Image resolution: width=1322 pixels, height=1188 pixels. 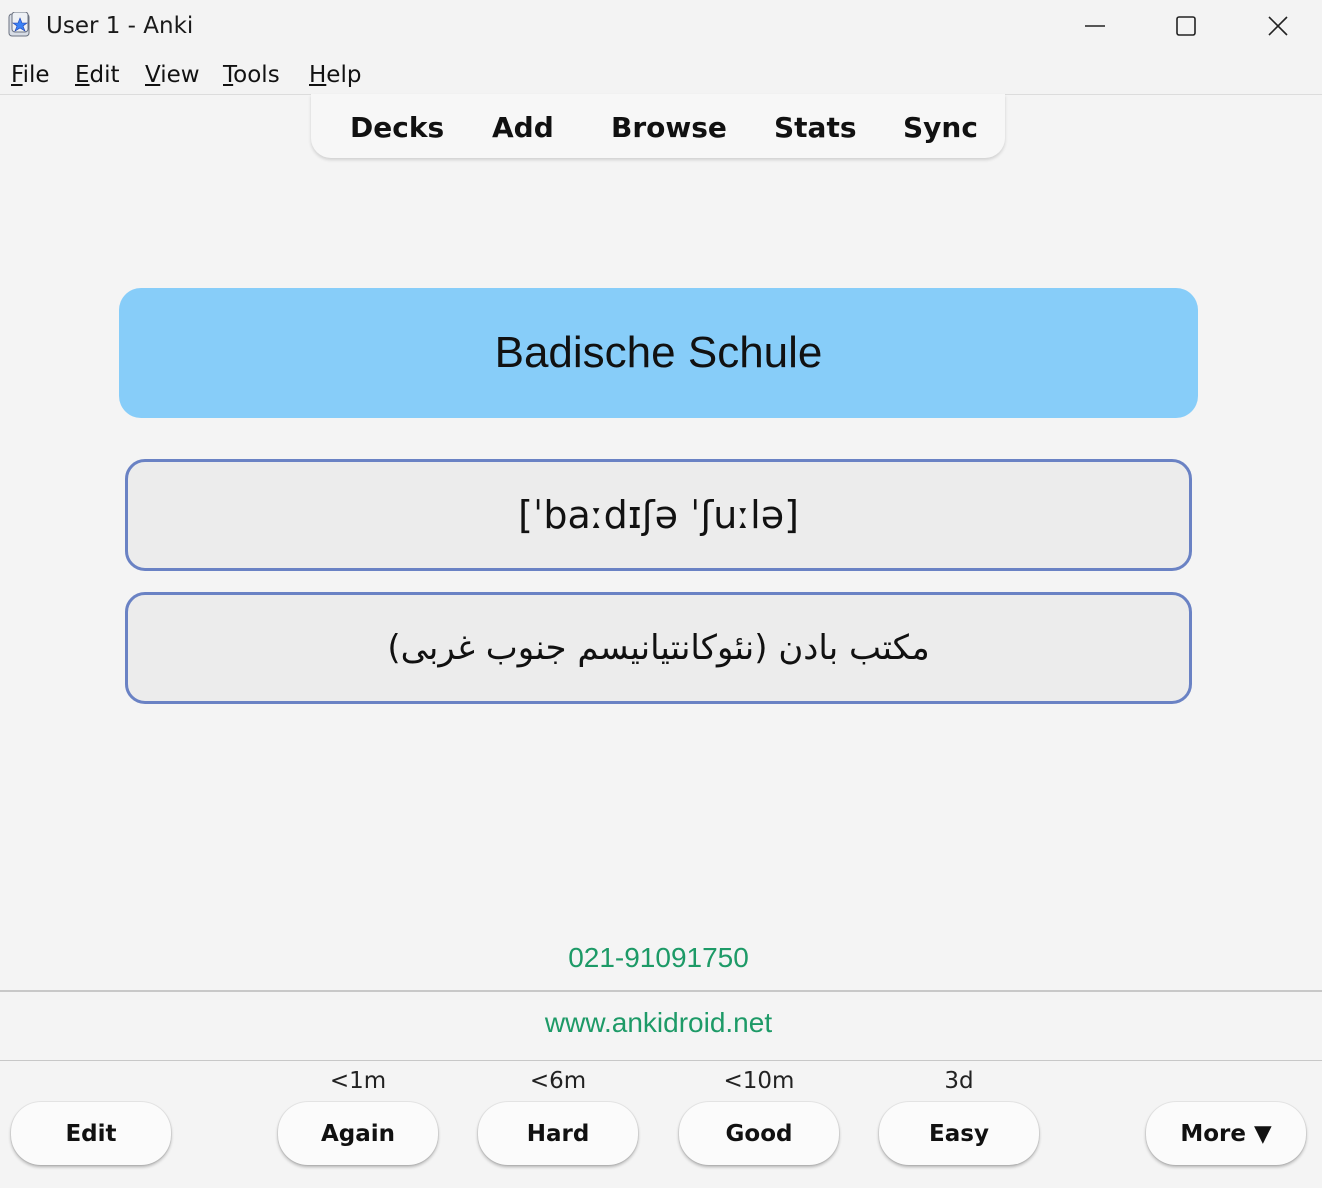 I want to click on menu-view-label: iew, so click(x=180, y=75).